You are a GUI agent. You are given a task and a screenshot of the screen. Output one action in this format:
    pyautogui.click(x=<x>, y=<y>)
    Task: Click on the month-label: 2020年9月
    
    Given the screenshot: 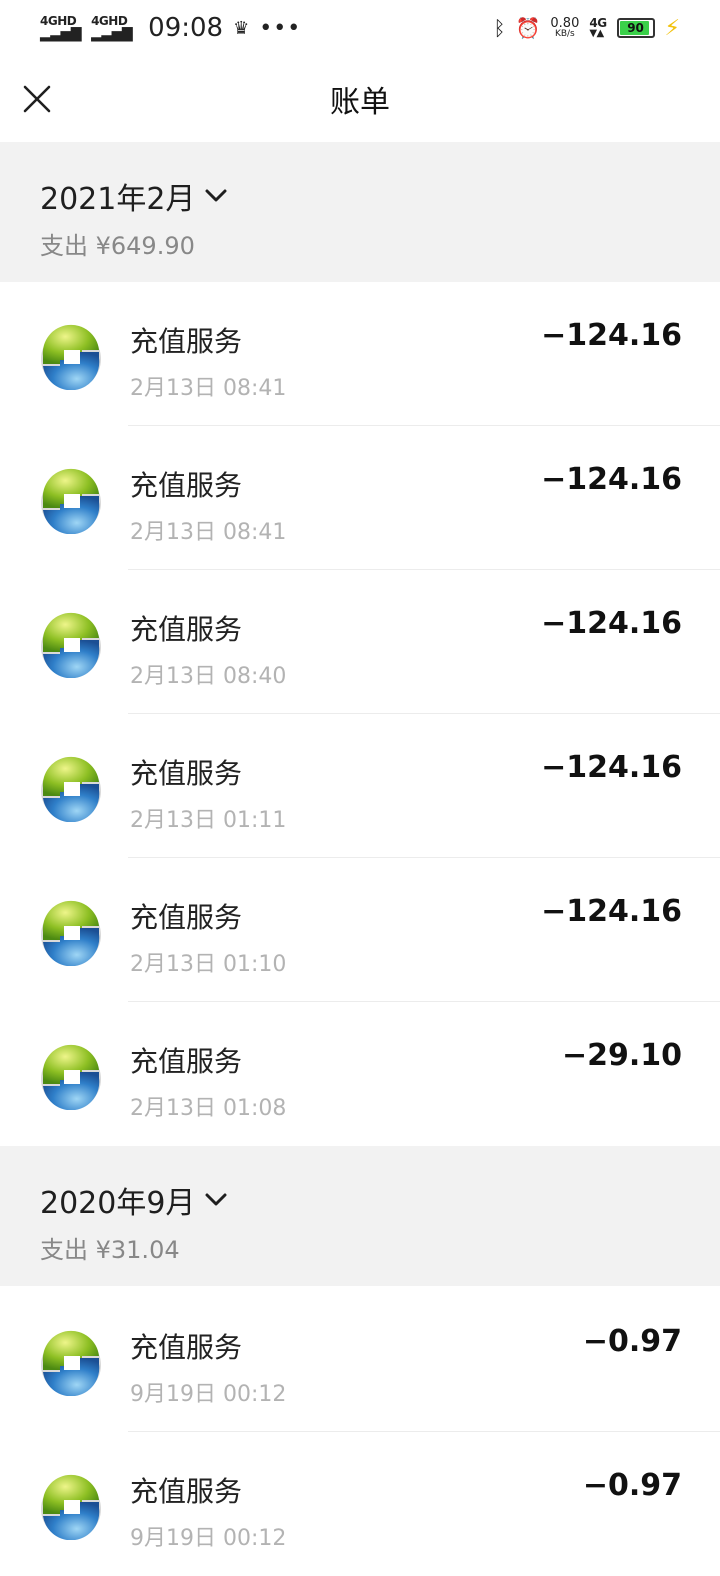 What is the action you would take?
    pyautogui.click(x=118, y=1203)
    